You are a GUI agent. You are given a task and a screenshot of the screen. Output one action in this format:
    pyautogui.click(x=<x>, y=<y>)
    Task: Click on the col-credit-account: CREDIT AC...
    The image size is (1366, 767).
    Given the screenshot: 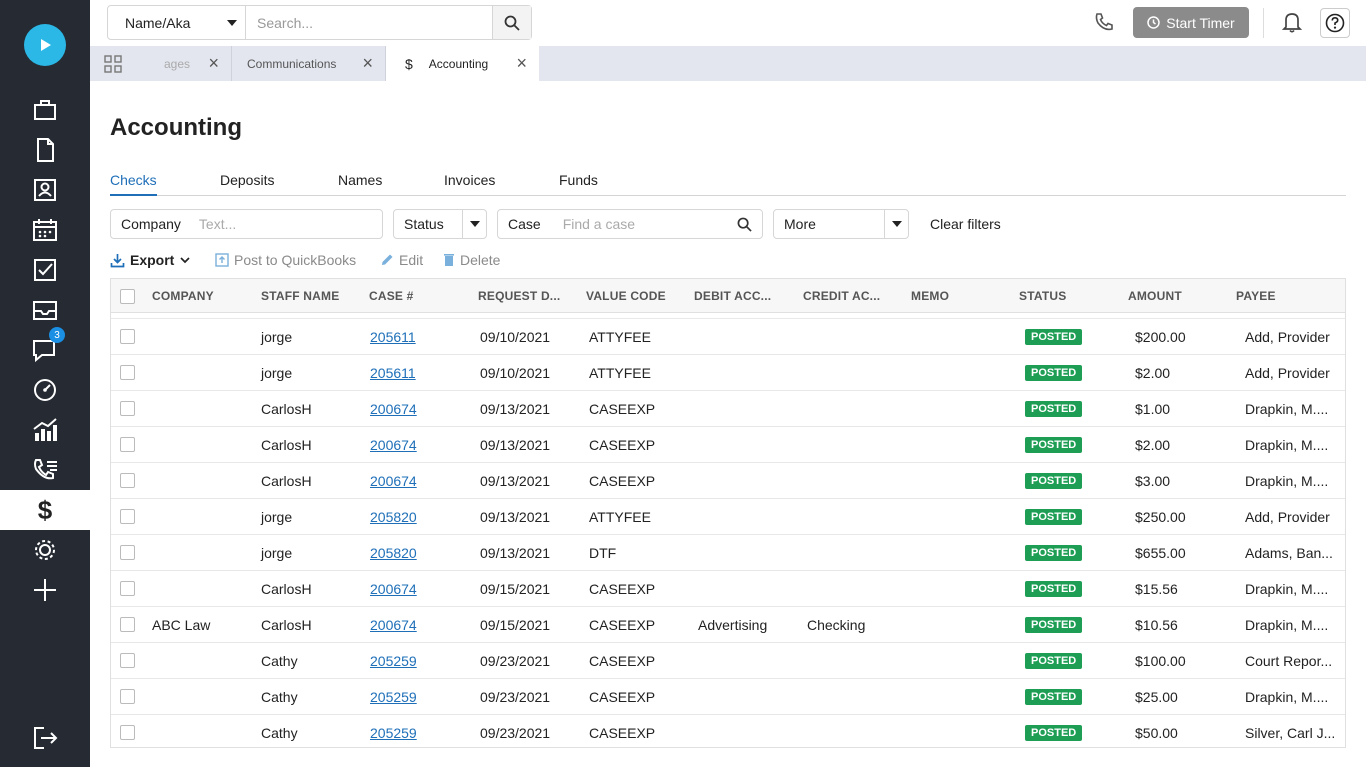 What is the action you would take?
    pyautogui.click(x=841, y=296)
    